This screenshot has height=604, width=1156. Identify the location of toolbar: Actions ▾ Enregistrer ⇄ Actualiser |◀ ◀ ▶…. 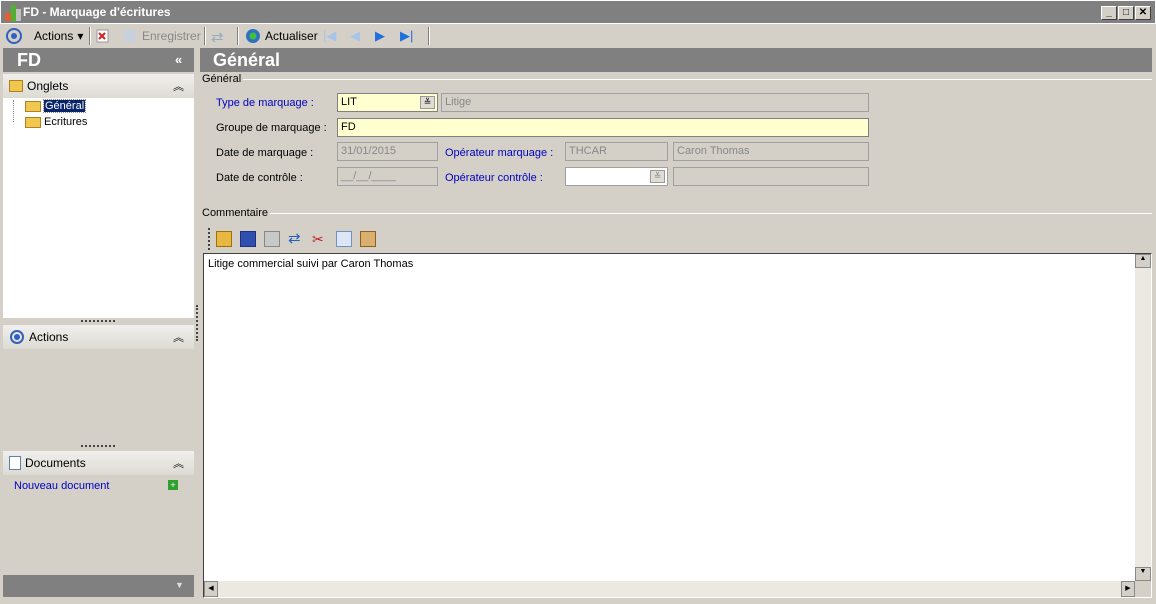
(578, 36).